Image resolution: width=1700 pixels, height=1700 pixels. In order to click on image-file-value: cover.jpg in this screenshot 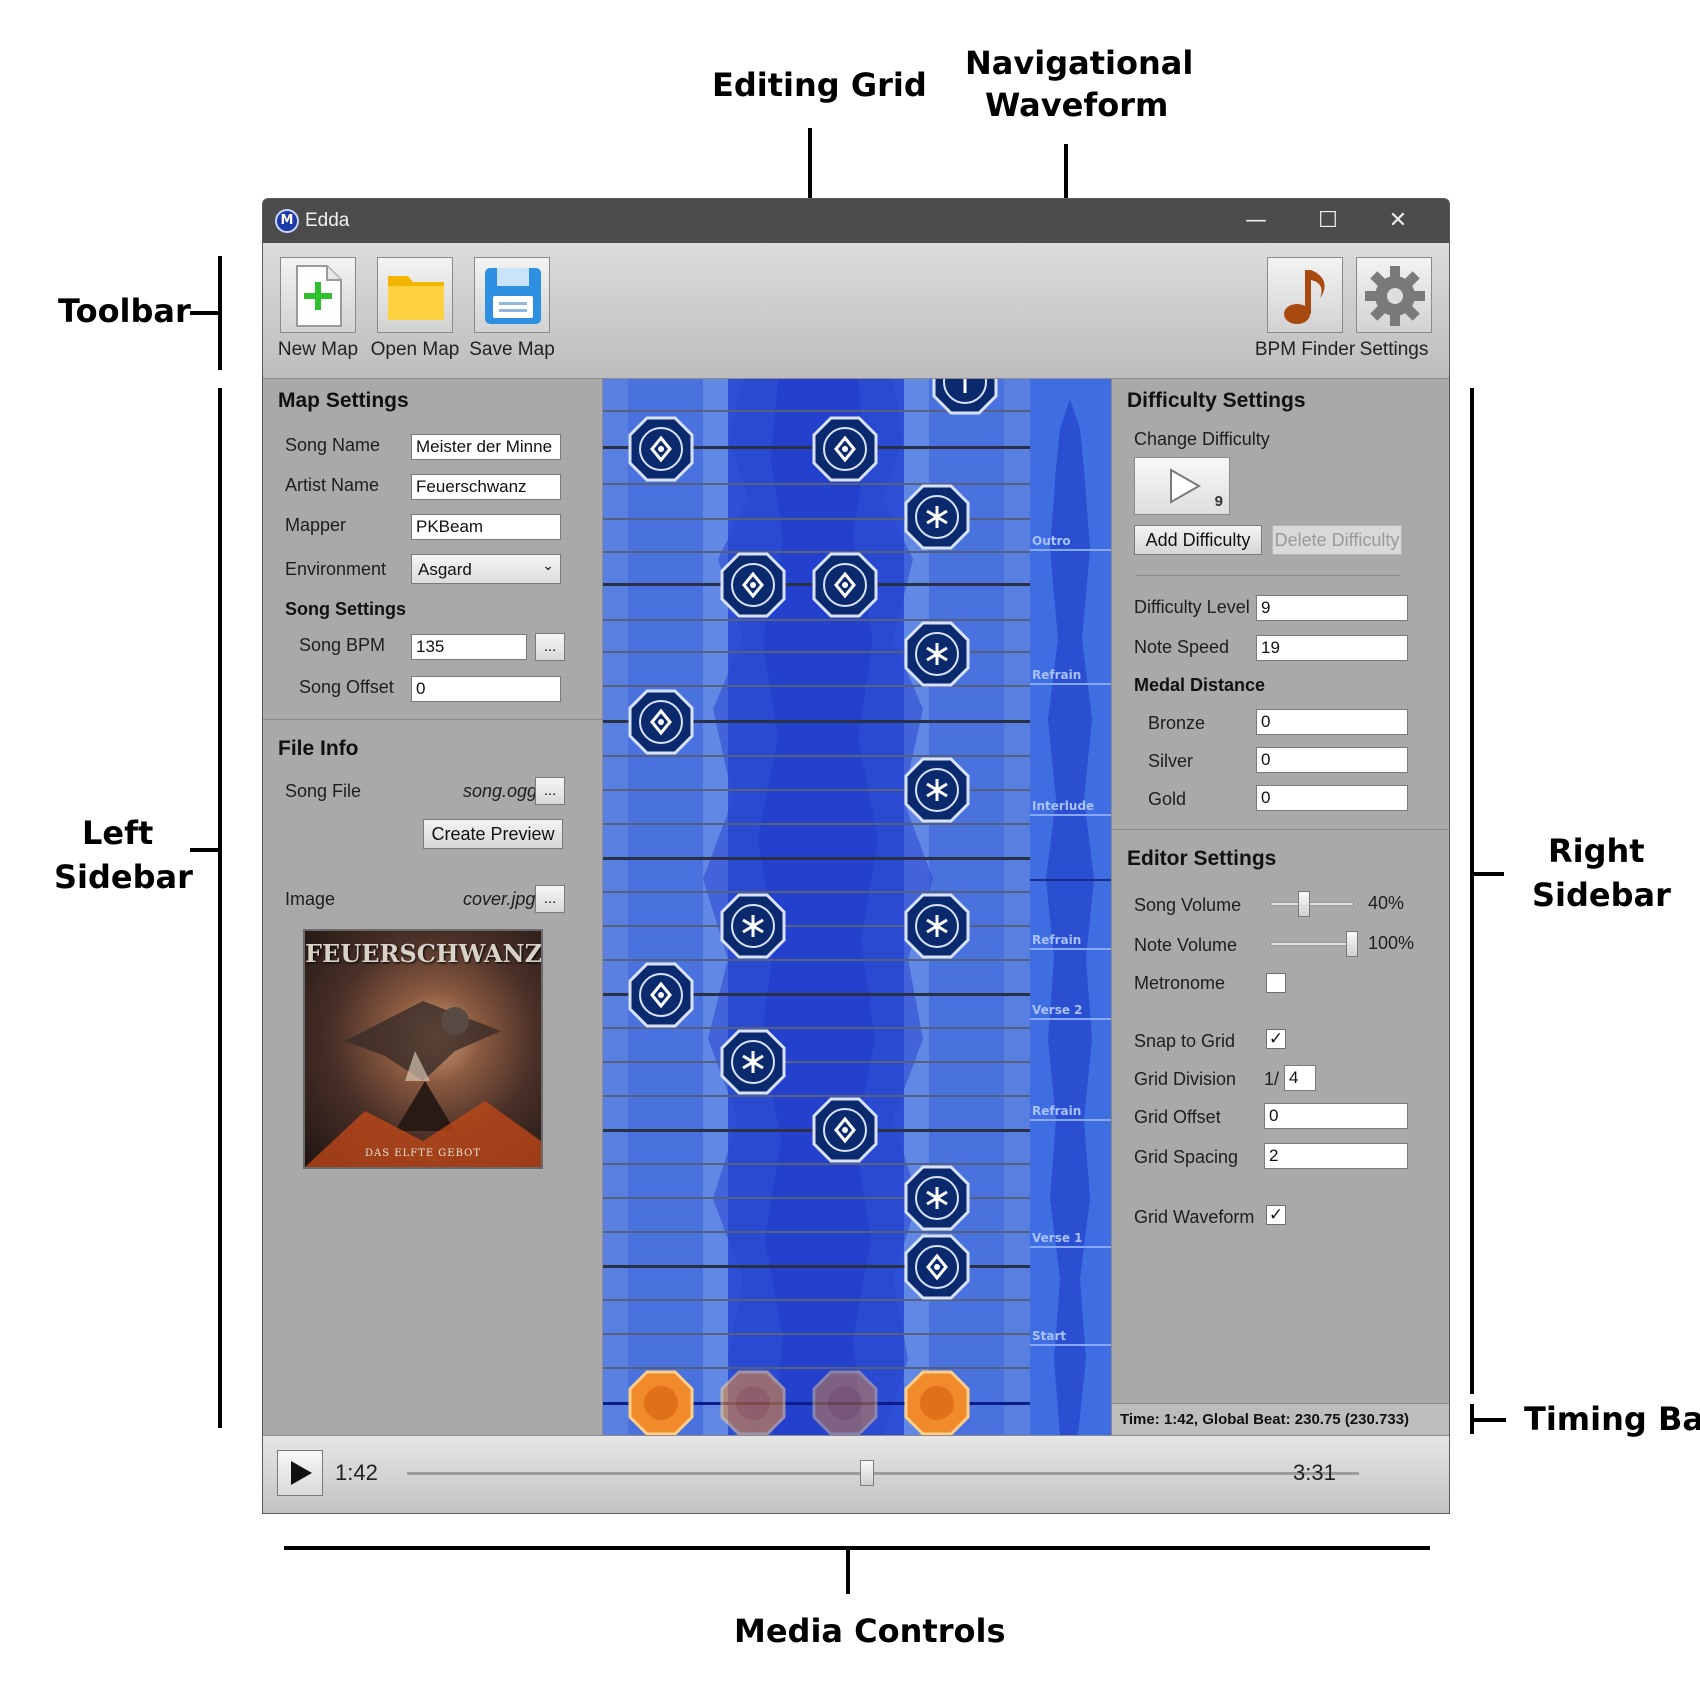, I will do `click(499, 899)`.